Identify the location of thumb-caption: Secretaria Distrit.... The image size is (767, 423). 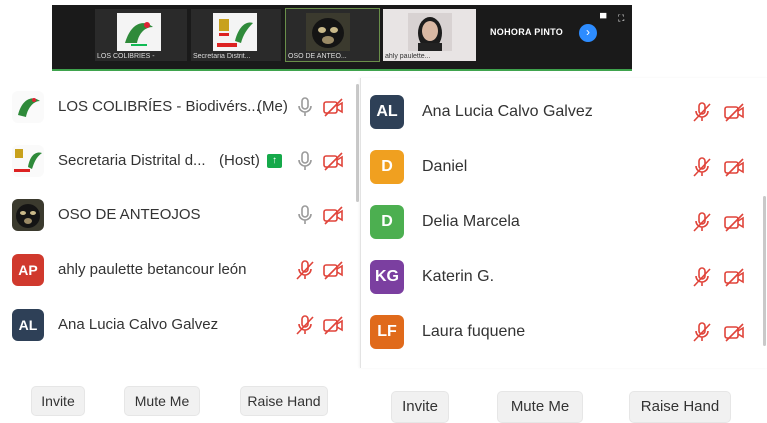
(222, 56).